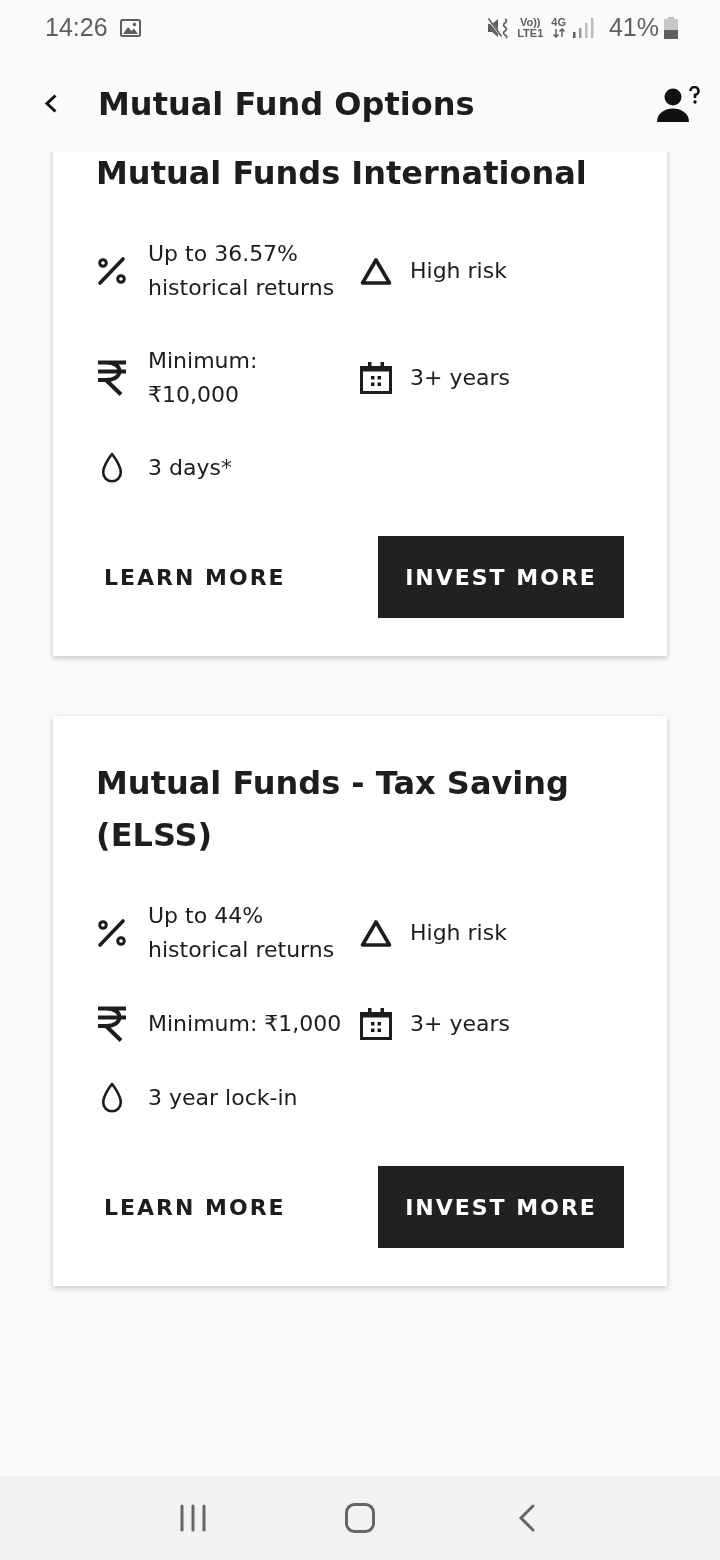 This screenshot has height=1560, width=720. What do you see at coordinates (558, 22) in the screenshot?
I see `data-type-label: 4G` at bounding box center [558, 22].